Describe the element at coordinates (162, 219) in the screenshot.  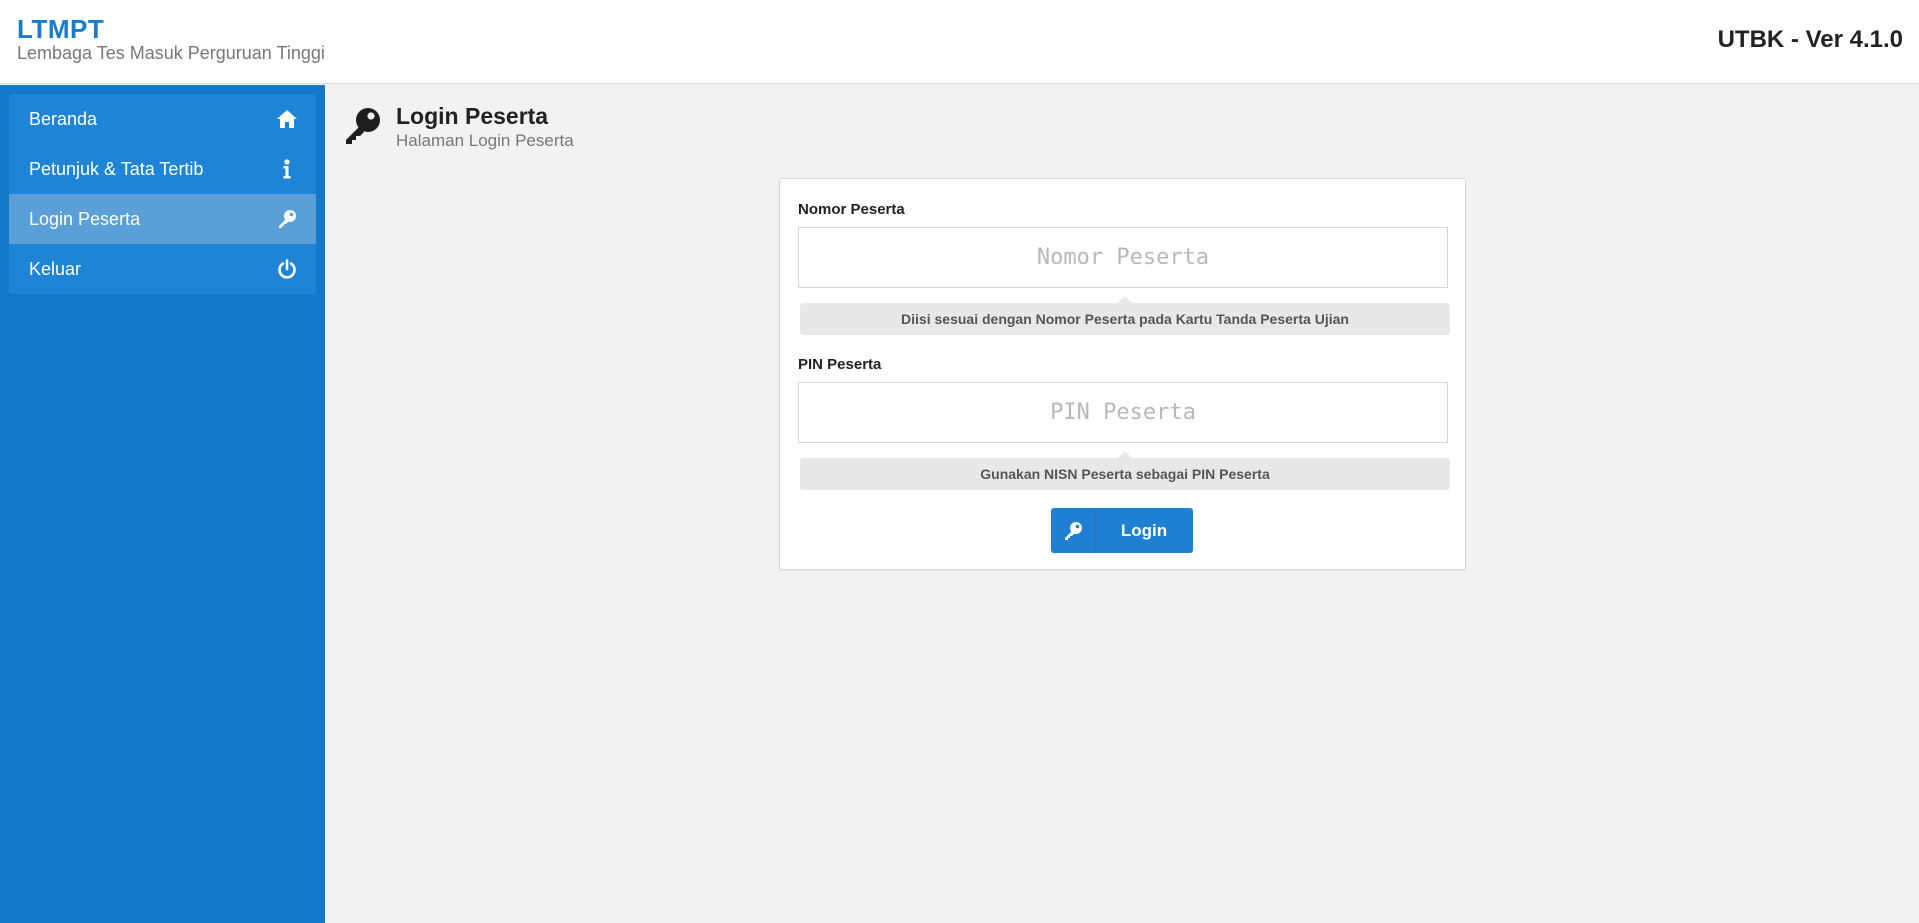
I see `sidebar-item-login-peserta: Login Peserta` at that location.